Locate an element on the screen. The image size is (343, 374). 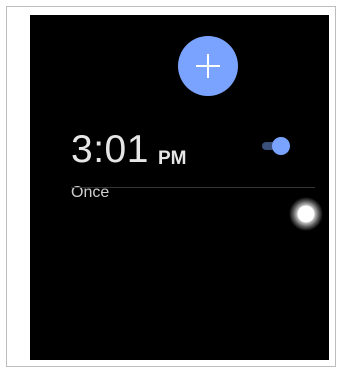
side-button-indicator is located at coordinates (306, 214).